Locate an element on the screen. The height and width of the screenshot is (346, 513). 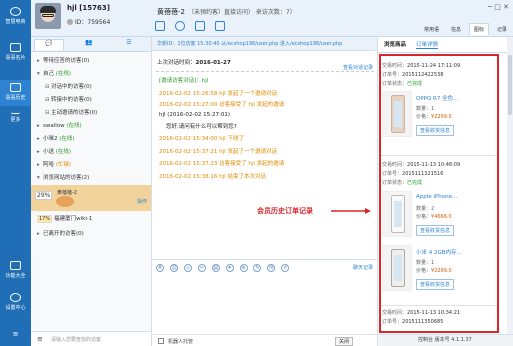
chat-icon: 💬 is located at coordinates (49, 43).